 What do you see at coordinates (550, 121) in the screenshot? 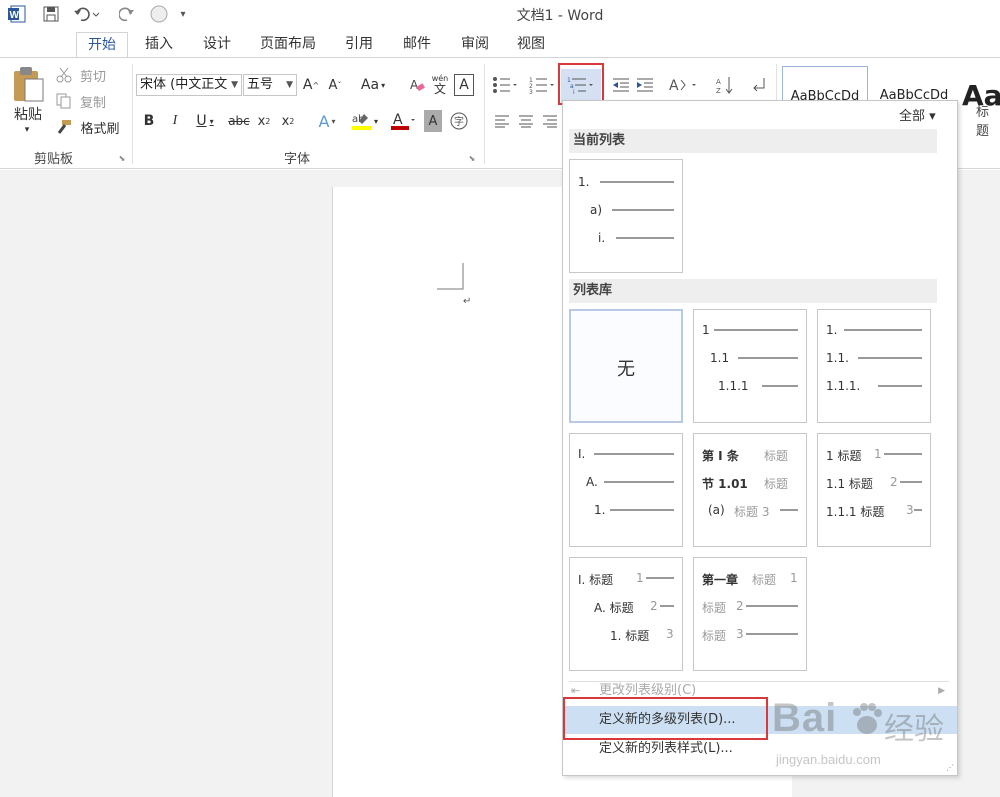
I see `align-right-icon` at bounding box center [550, 121].